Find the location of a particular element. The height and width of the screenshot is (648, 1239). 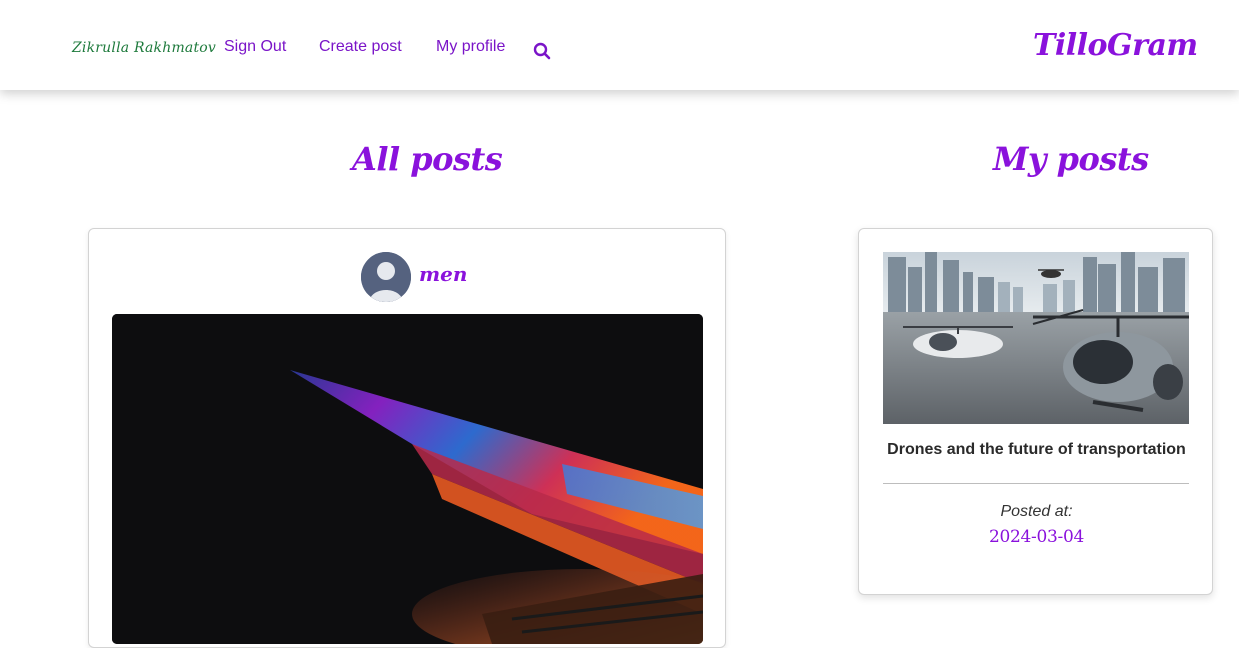

my-posts-heading: My posts is located at coordinates (1071, 159).